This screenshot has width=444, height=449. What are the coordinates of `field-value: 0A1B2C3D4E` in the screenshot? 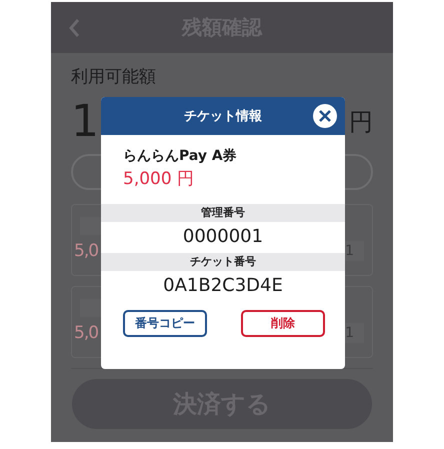 It's located at (223, 285).